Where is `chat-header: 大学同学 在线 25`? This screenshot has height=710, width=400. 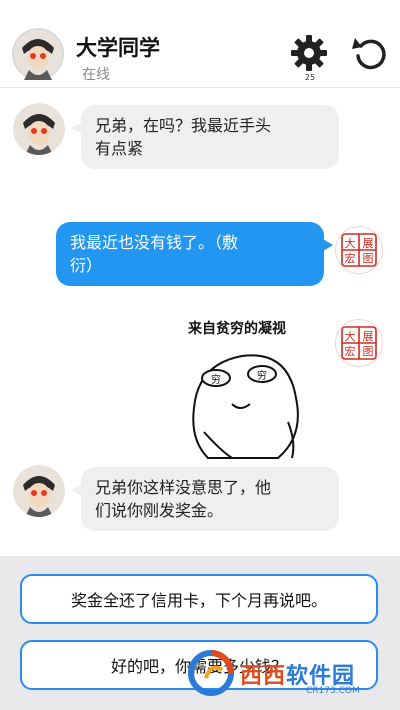 chat-header: 大学同学 在线 25 is located at coordinates (200, 44).